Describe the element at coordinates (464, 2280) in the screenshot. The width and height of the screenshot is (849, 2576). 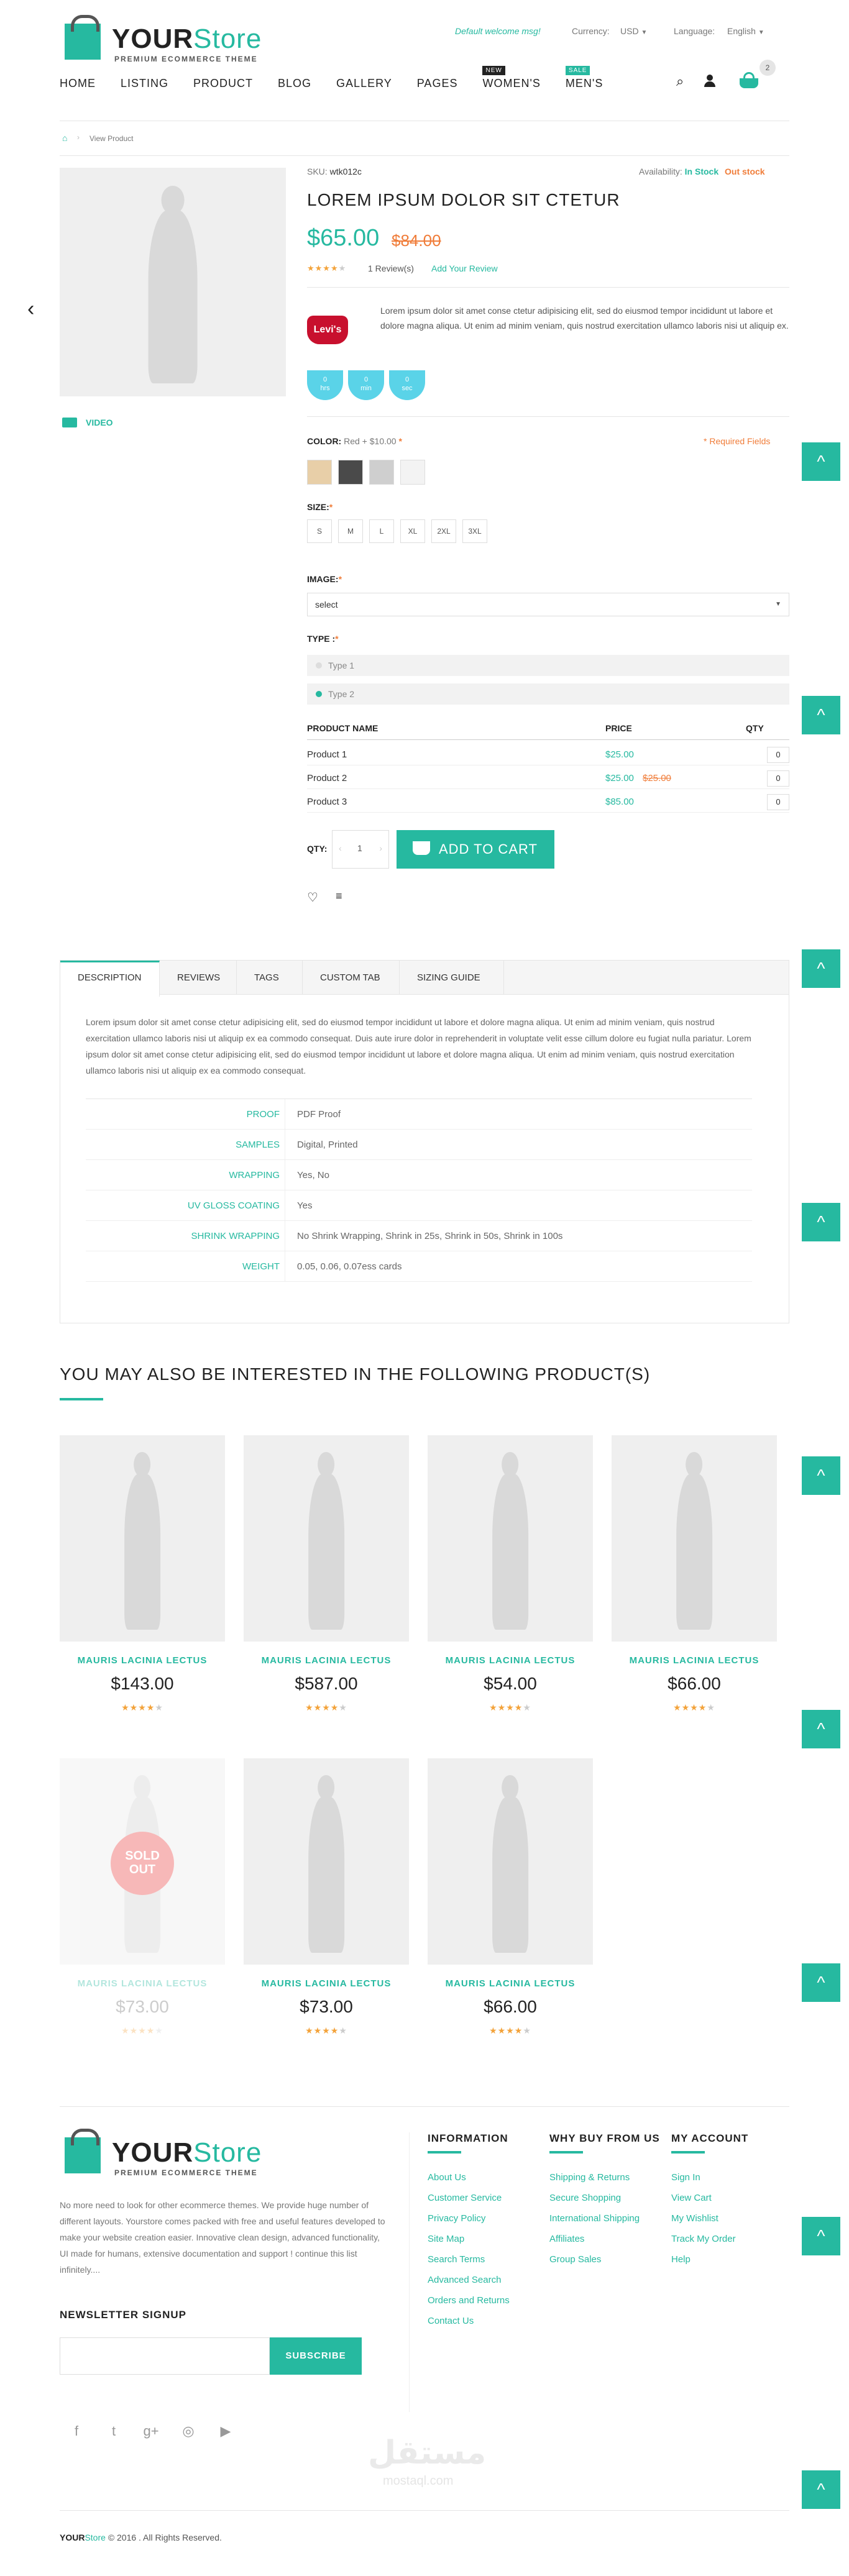
I see `footer-link: Advanced Search` at that location.